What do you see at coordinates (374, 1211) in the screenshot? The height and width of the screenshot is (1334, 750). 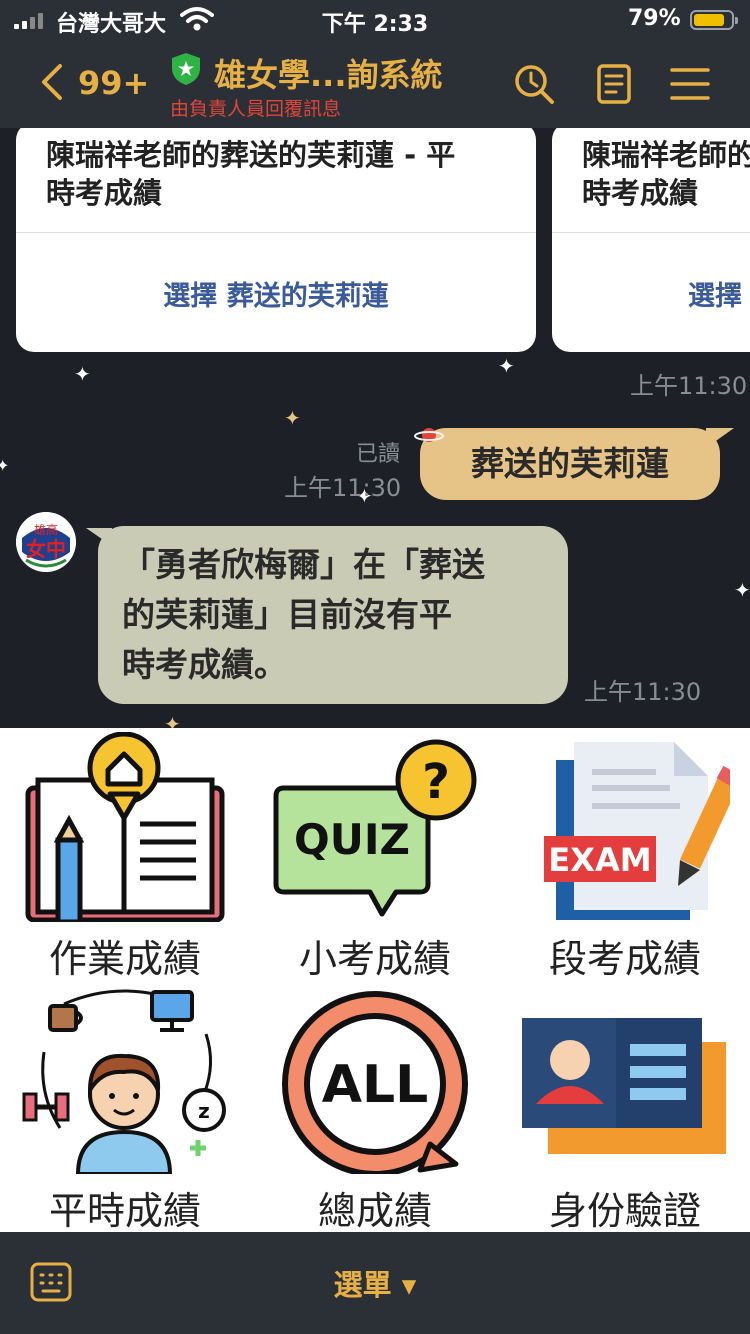 I see `menu-label: 總成績` at bounding box center [374, 1211].